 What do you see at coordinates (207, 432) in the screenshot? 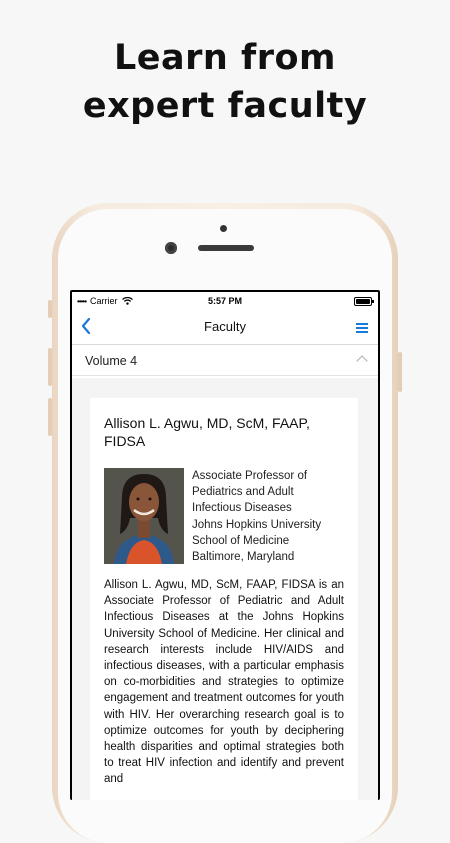
I see `faculty-name: Allison L. Agwu, MD, ScM, FAAP, FIDSA` at bounding box center [207, 432].